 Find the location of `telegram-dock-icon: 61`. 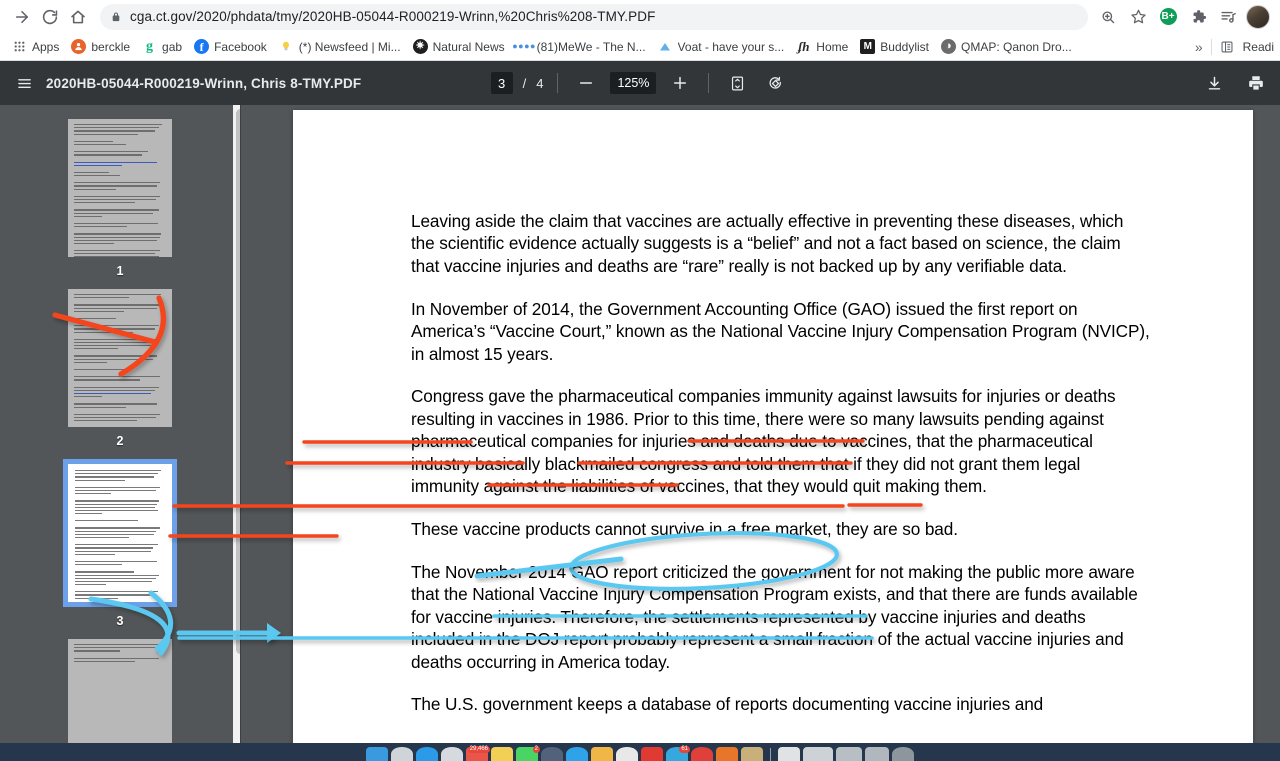

telegram-dock-icon: 61 is located at coordinates (678, 753).